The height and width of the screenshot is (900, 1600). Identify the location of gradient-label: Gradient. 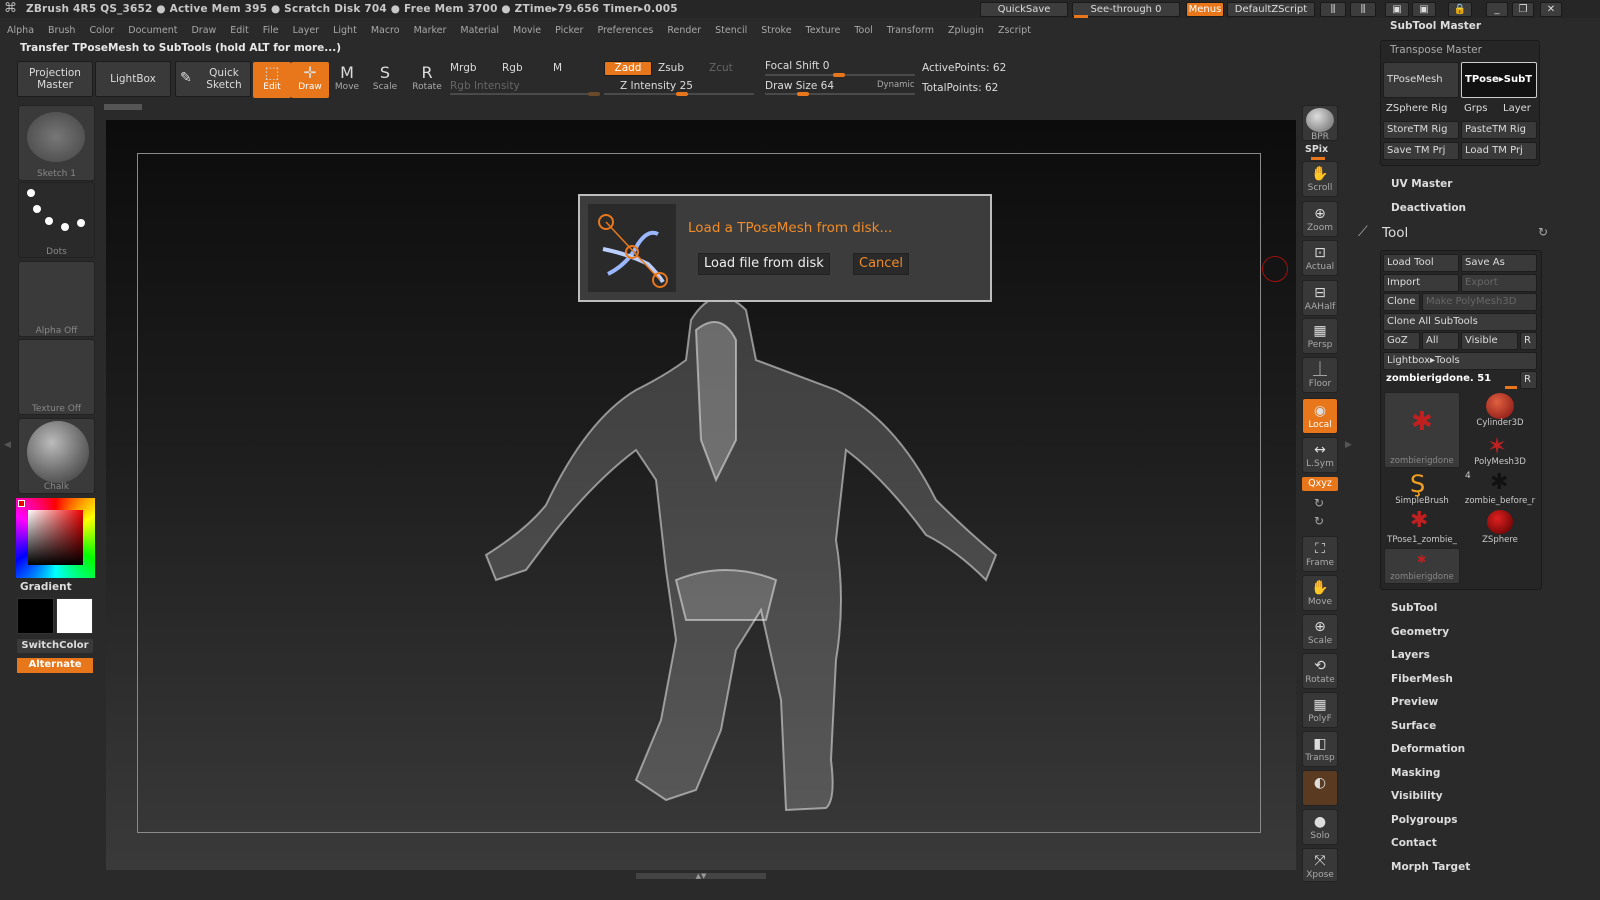
(46, 587).